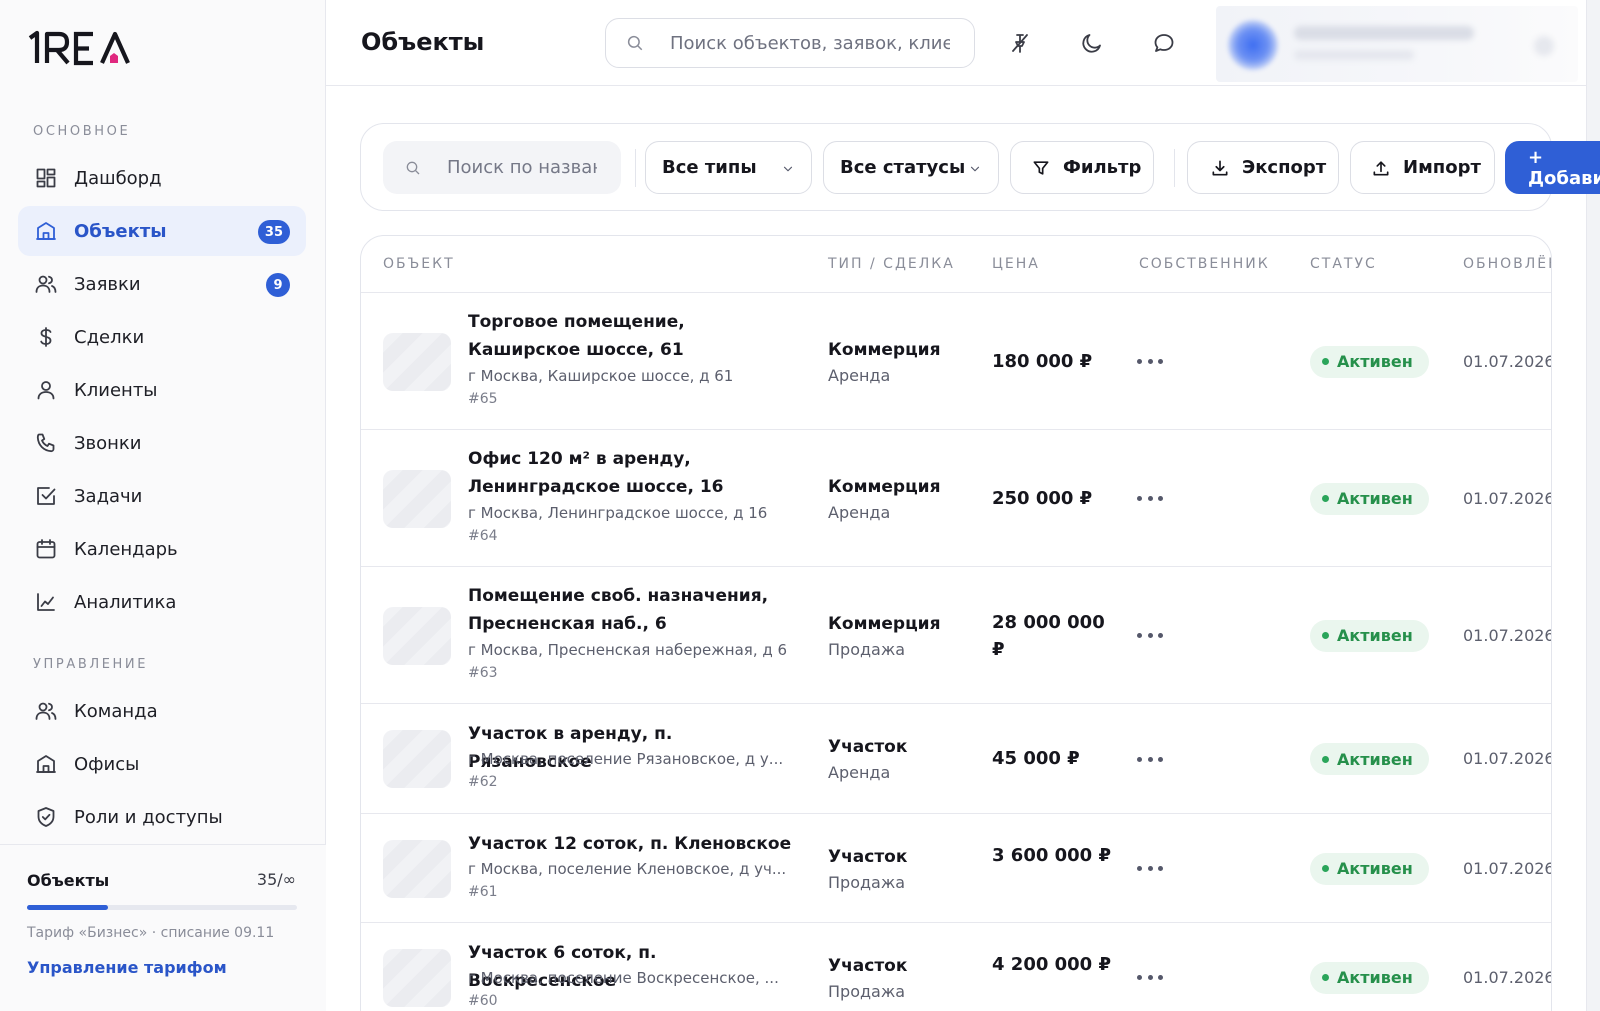 The width and height of the screenshot is (1600, 1011). Describe the element at coordinates (1082, 167) in the screenshot. I see `filter-button: Фильтр` at that location.